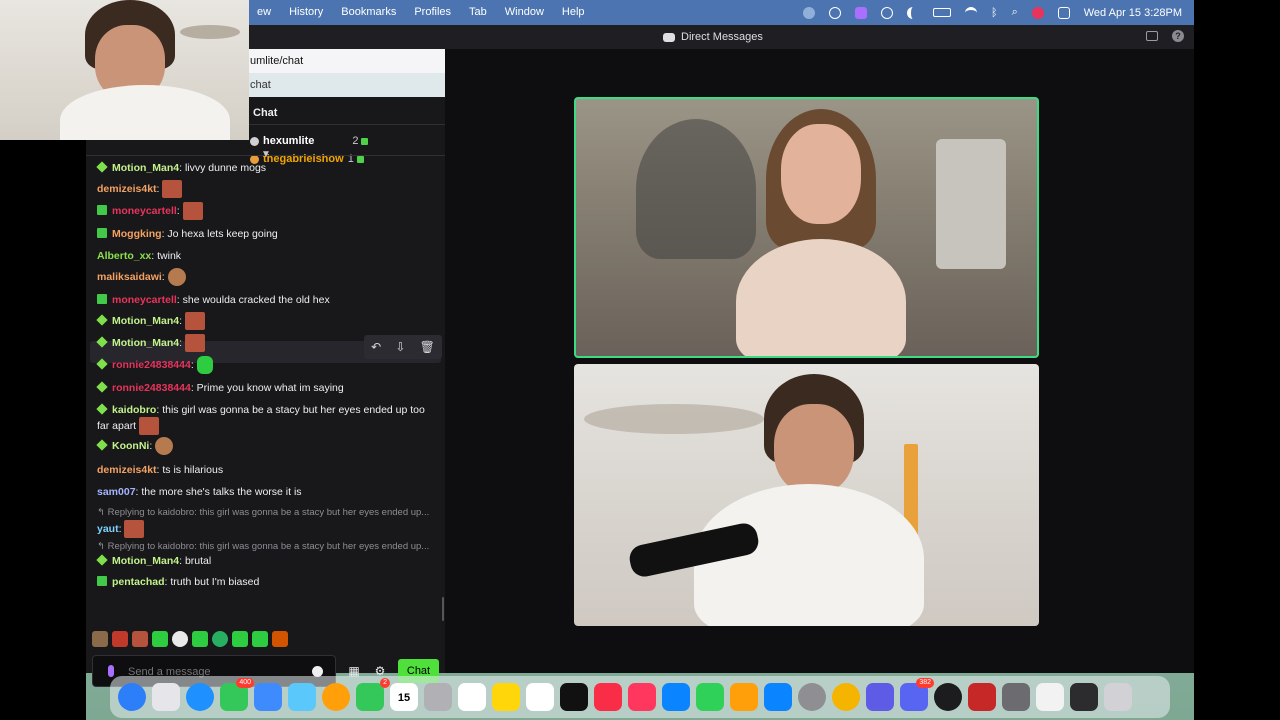  Describe the element at coordinates (1084, 697) in the screenshot. I see `screenshot-icon` at that location.